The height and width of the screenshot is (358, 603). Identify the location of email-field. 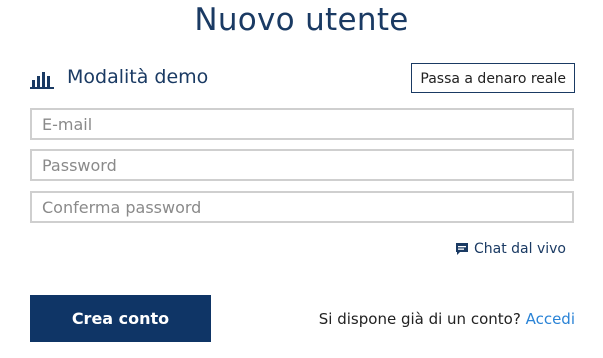
(302, 124).